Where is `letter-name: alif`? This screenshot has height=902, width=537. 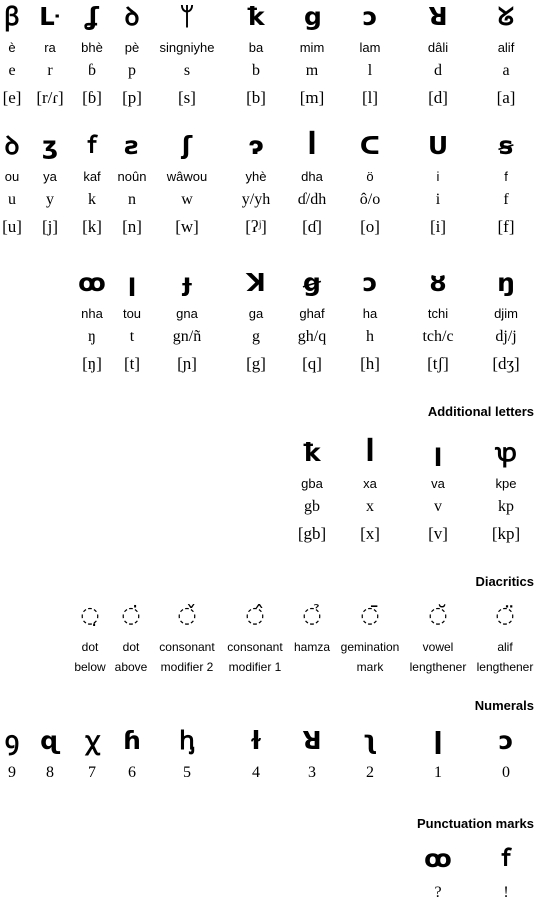
letter-name: alif is located at coordinates (506, 47).